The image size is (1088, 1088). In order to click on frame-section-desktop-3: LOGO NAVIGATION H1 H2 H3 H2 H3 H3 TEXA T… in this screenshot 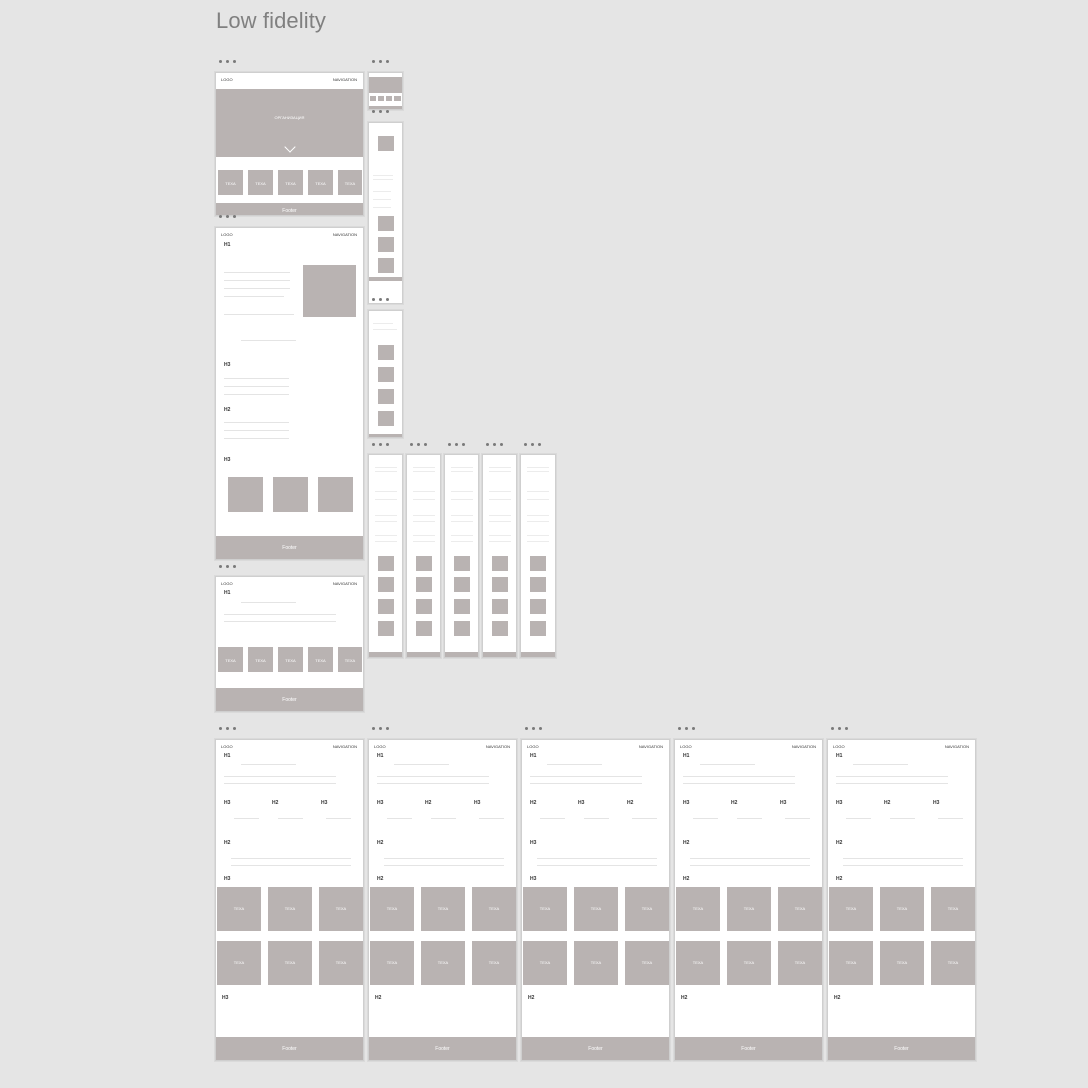, I will do `click(595, 900)`.